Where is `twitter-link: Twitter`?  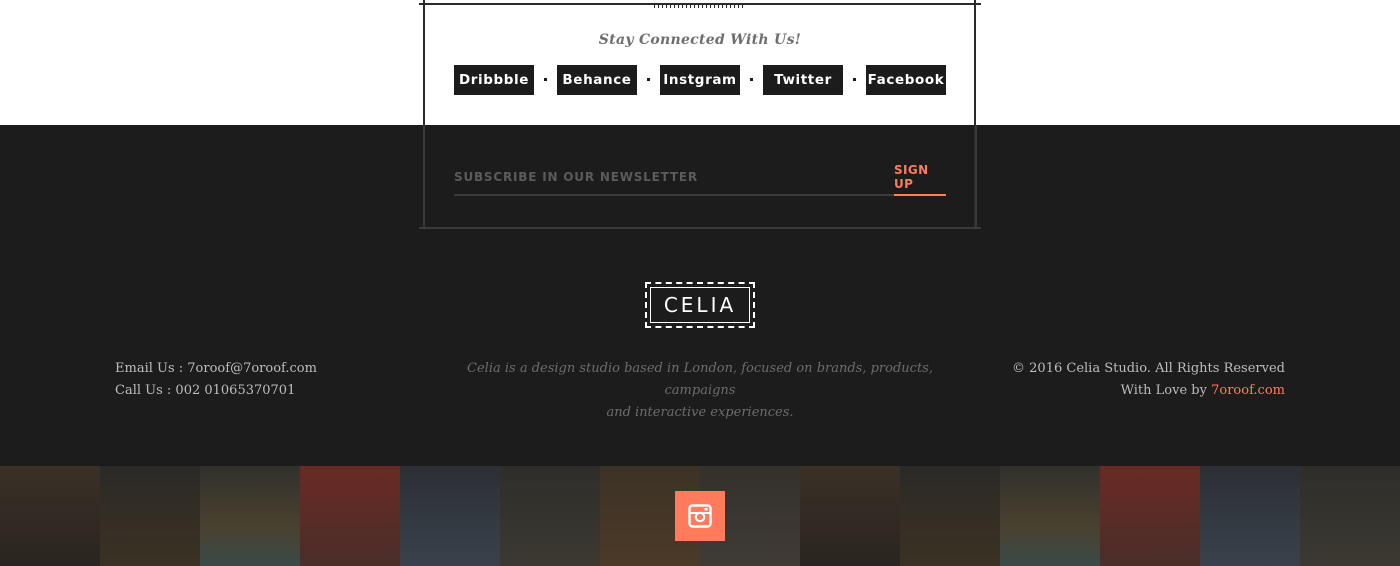
twitter-link: Twitter is located at coordinates (803, 80).